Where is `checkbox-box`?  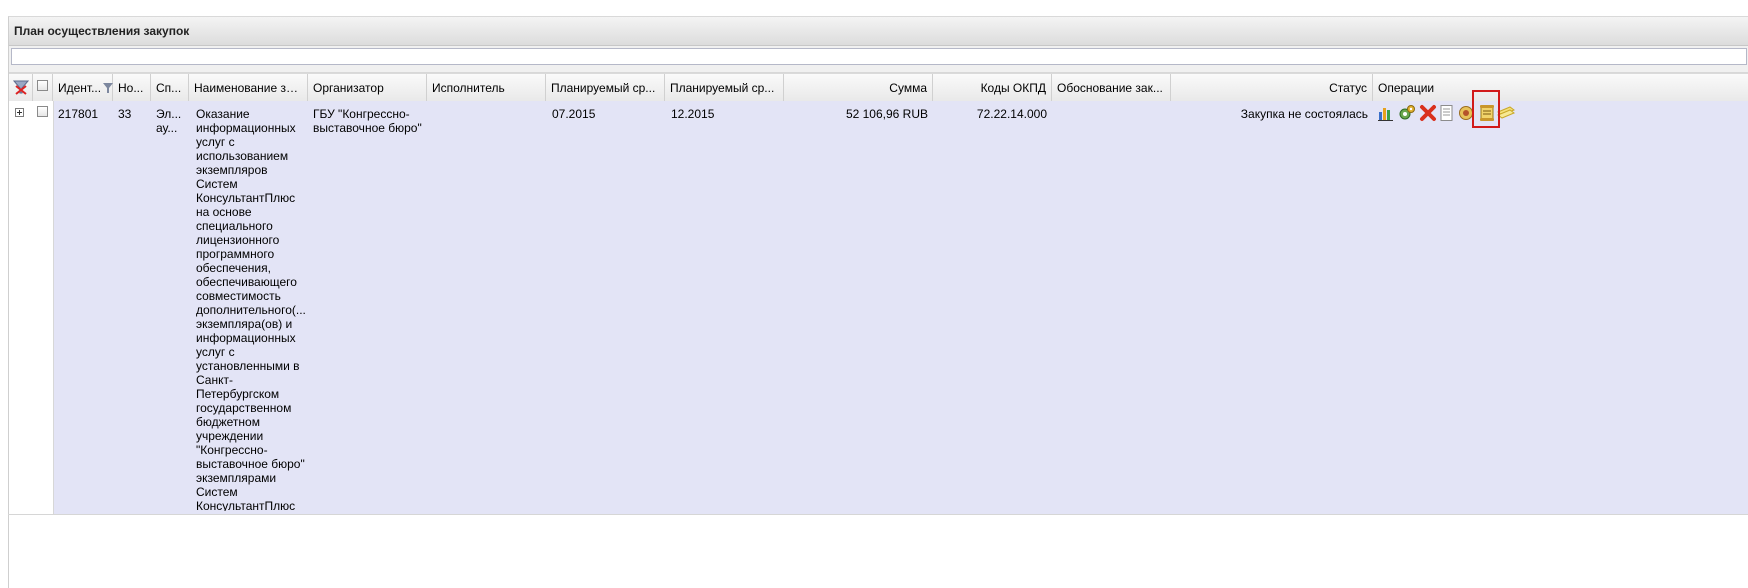
checkbox-box is located at coordinates (42, 85).